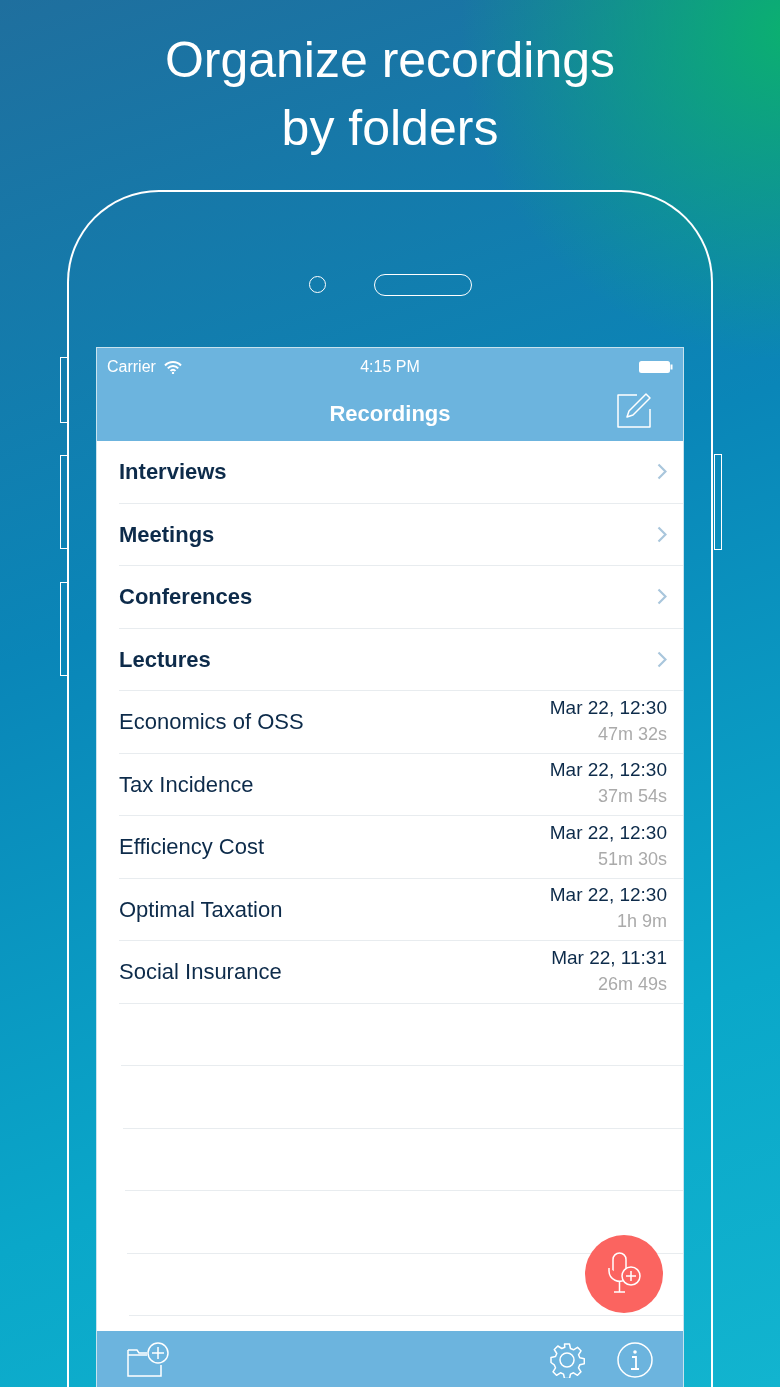 This screenshot has width=780, height=1387. What do you see at coordinates (390, 367) in the screenshot?
I see `status-time: 4:15 PM` at bounding box center [390, 367].